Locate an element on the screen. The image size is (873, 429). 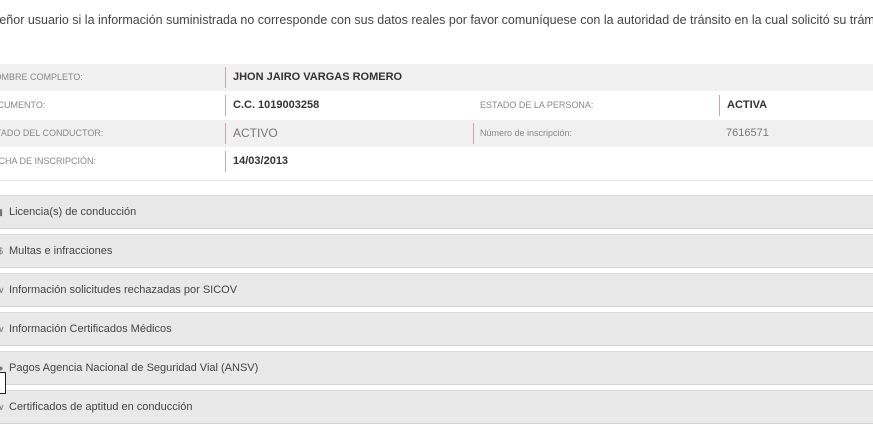
row-fecha: FECHA DE INSCRIPCIÓN: 14/03/2013 is located at coordinates (436, 162).